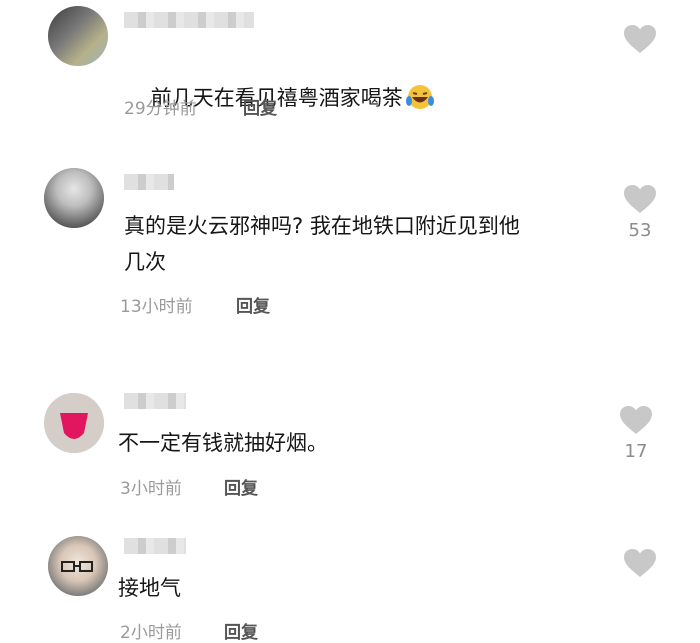 The image size is (700, 643). I want to click on glasses-icon, so click(77, 566).